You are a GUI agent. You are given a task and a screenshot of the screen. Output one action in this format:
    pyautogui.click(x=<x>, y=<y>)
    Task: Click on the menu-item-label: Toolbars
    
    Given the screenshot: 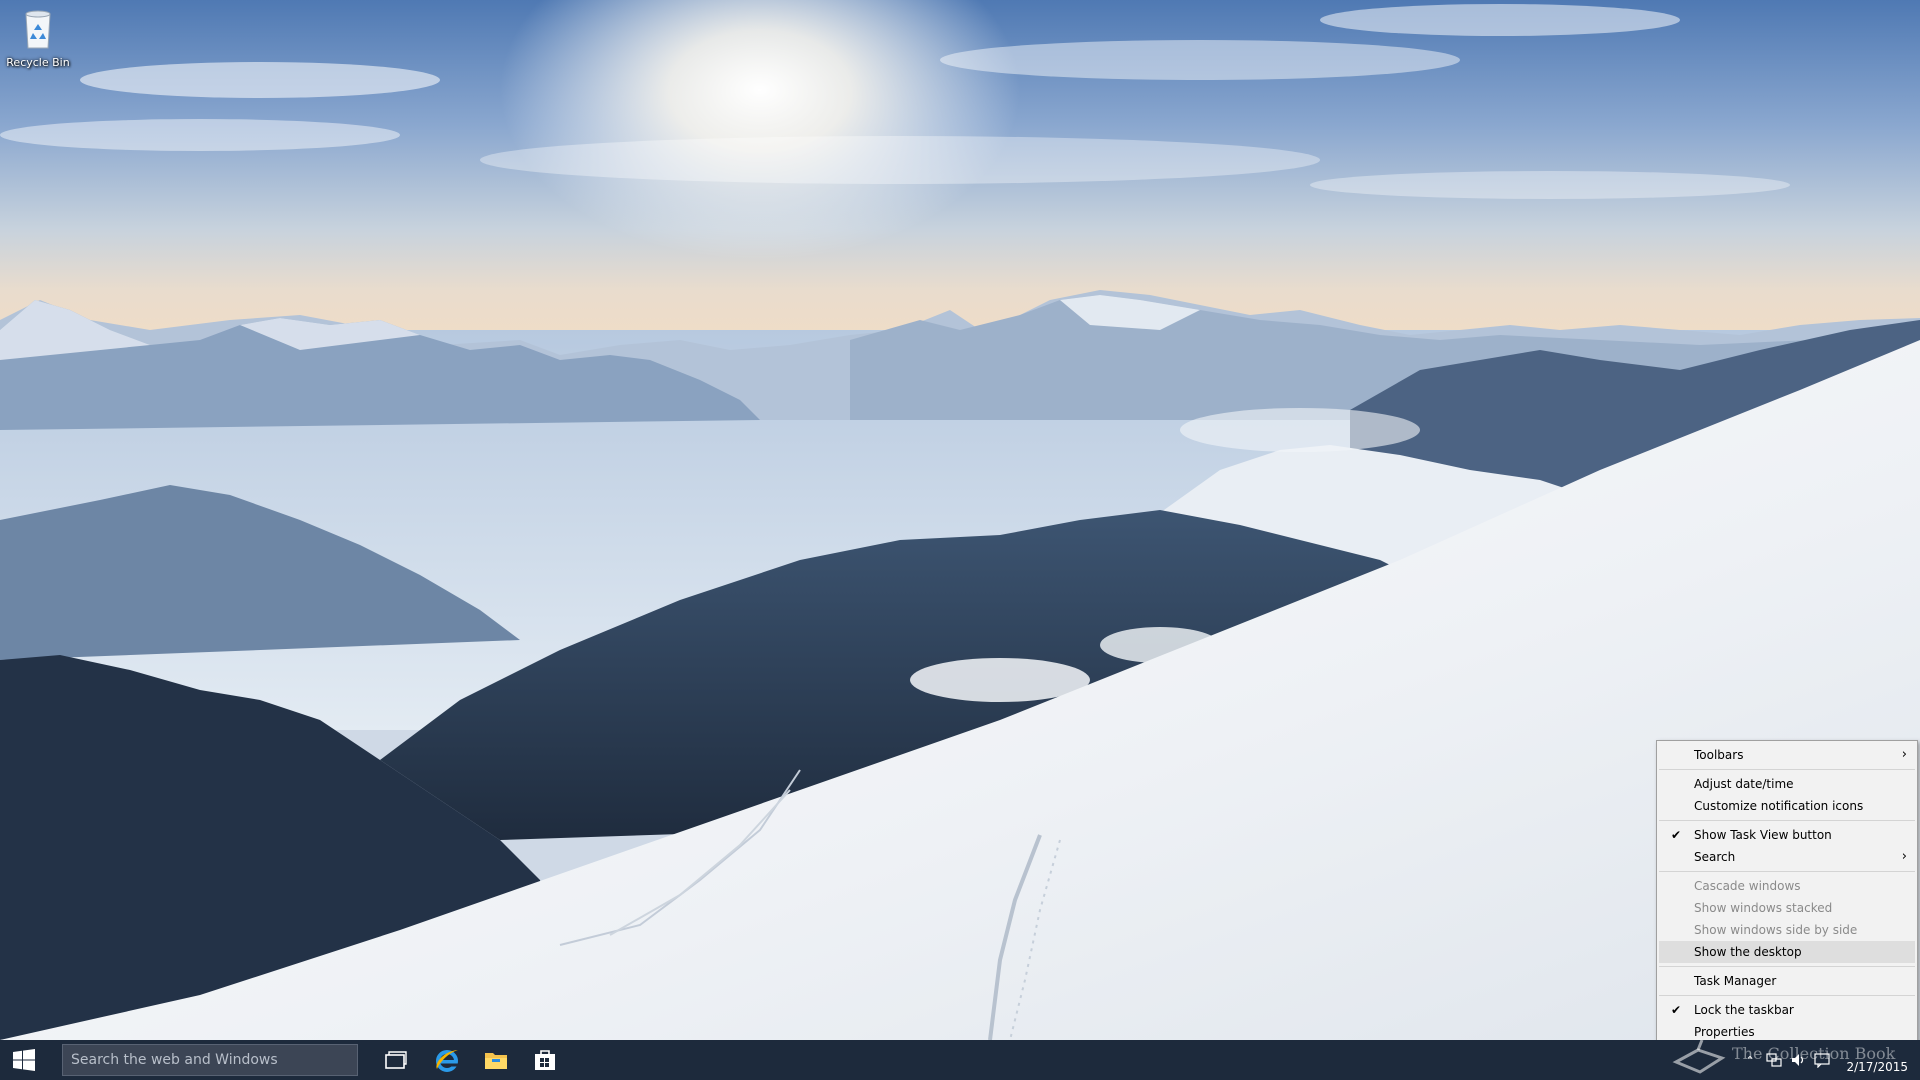 What is the action you would take?
    pyautogui.click(x=1719, y=755)
    